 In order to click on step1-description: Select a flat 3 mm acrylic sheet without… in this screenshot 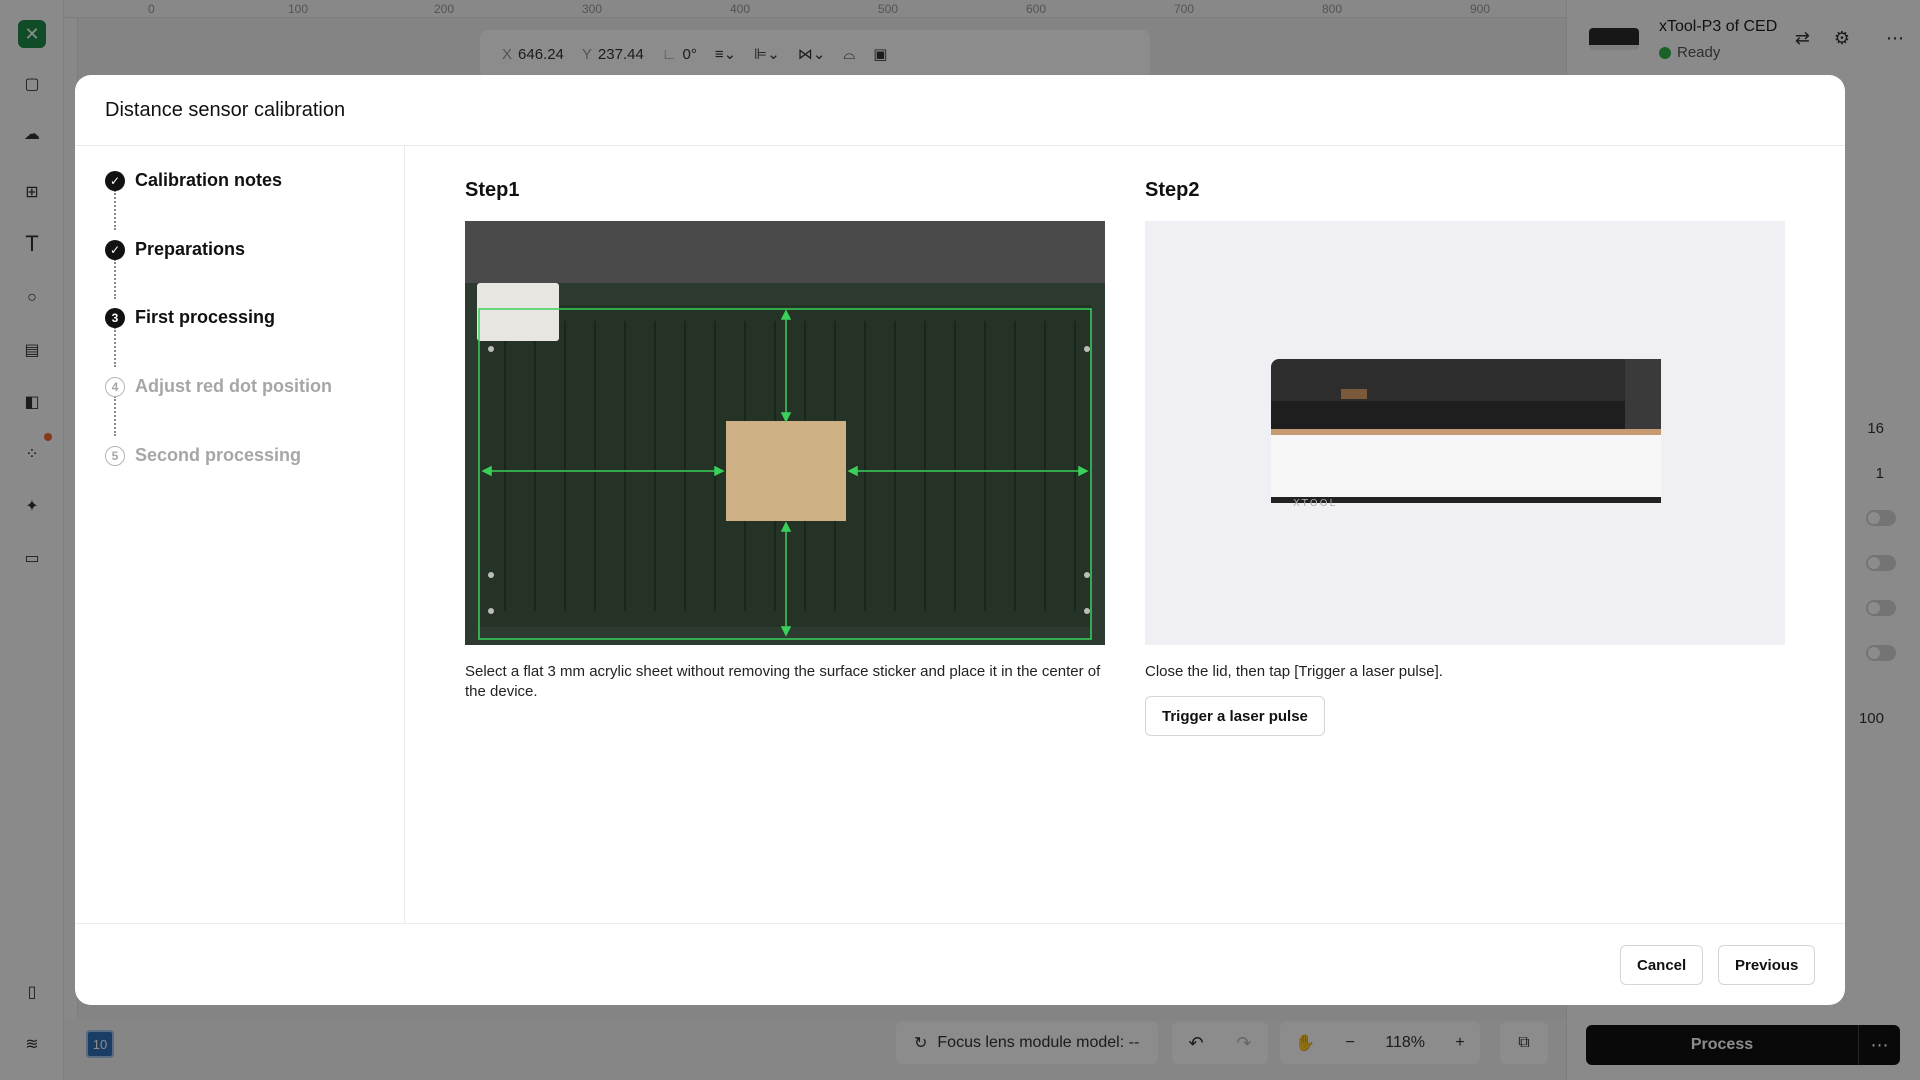, I will do `click(783, 681)`.